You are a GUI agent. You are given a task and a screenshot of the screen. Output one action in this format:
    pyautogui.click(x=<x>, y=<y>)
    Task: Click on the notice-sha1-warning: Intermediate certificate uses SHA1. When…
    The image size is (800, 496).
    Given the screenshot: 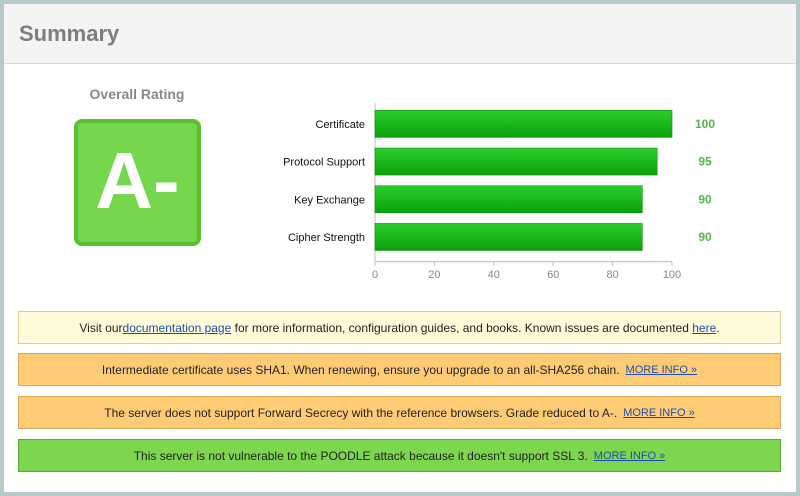 What is the action you would take?
    pyautogui.click(x=399, y=369)
    